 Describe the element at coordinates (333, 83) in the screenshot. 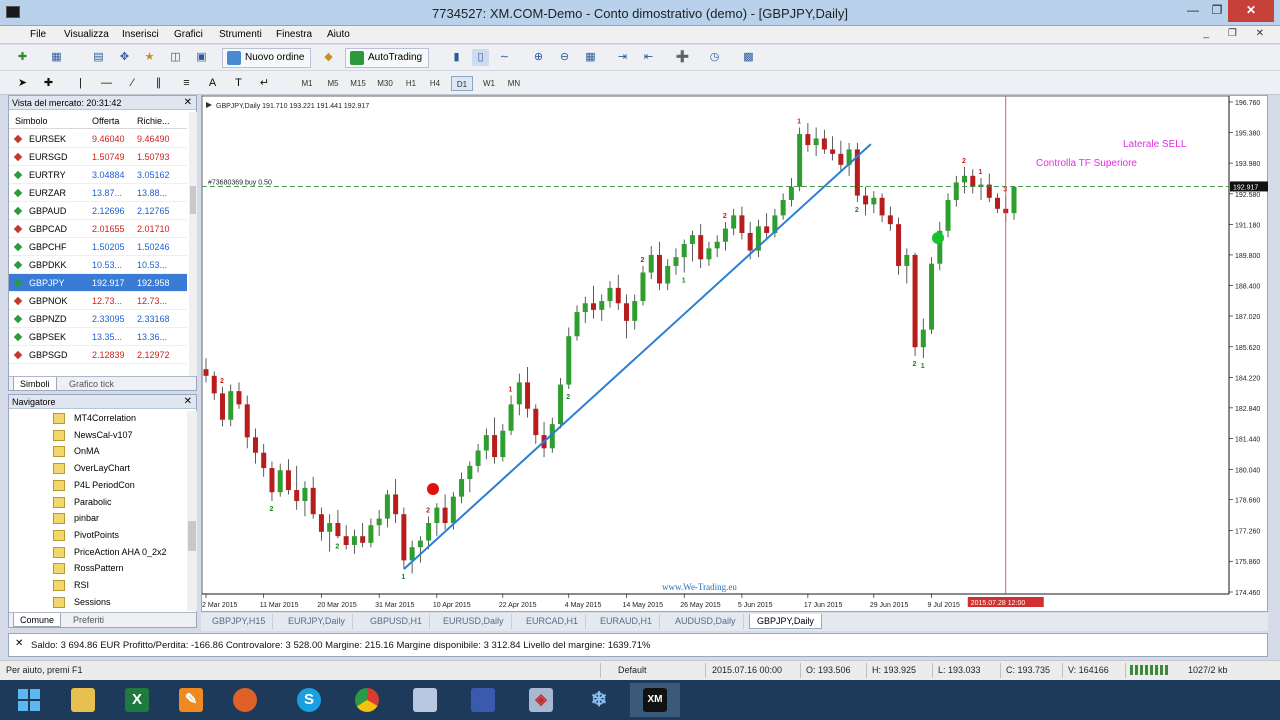

I see `timeframe-m5: M5` at that location.